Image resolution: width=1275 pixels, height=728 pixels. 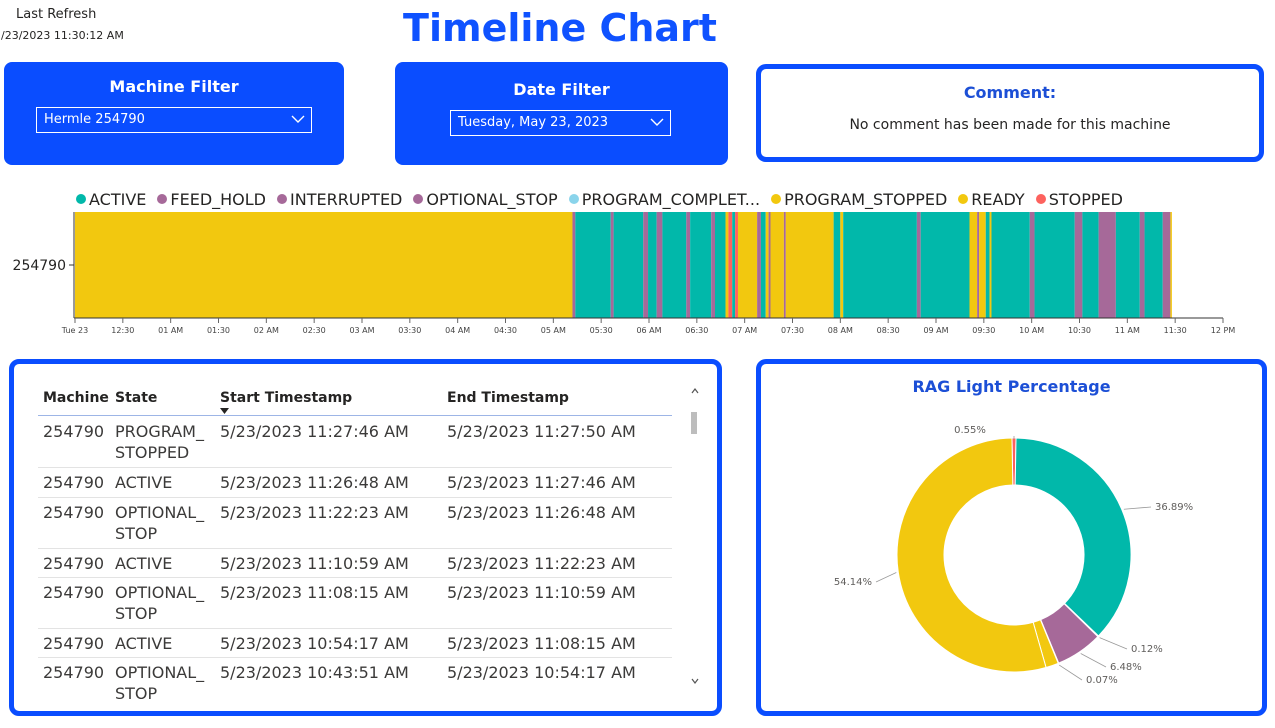 What do you see at coordinates (1147, 649) in the screenshot?
I see `slice-data-label: 0.12%` at bounding box center [1147, 649].